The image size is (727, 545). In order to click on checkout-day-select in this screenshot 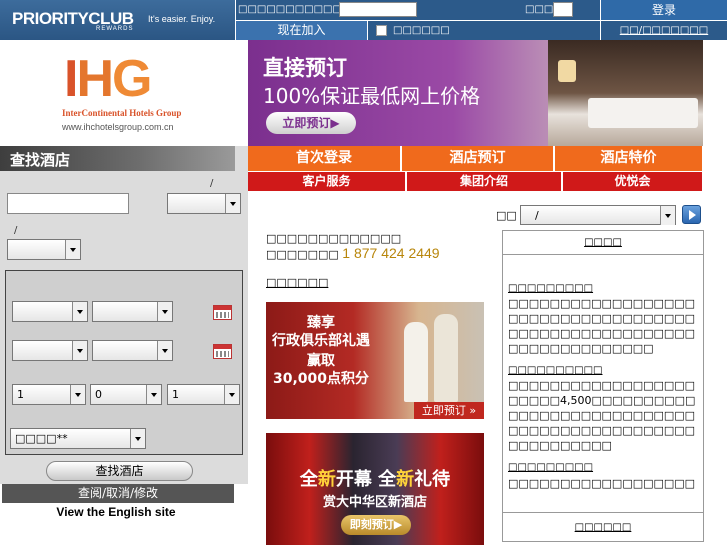, I will do `click(132, 350)`.